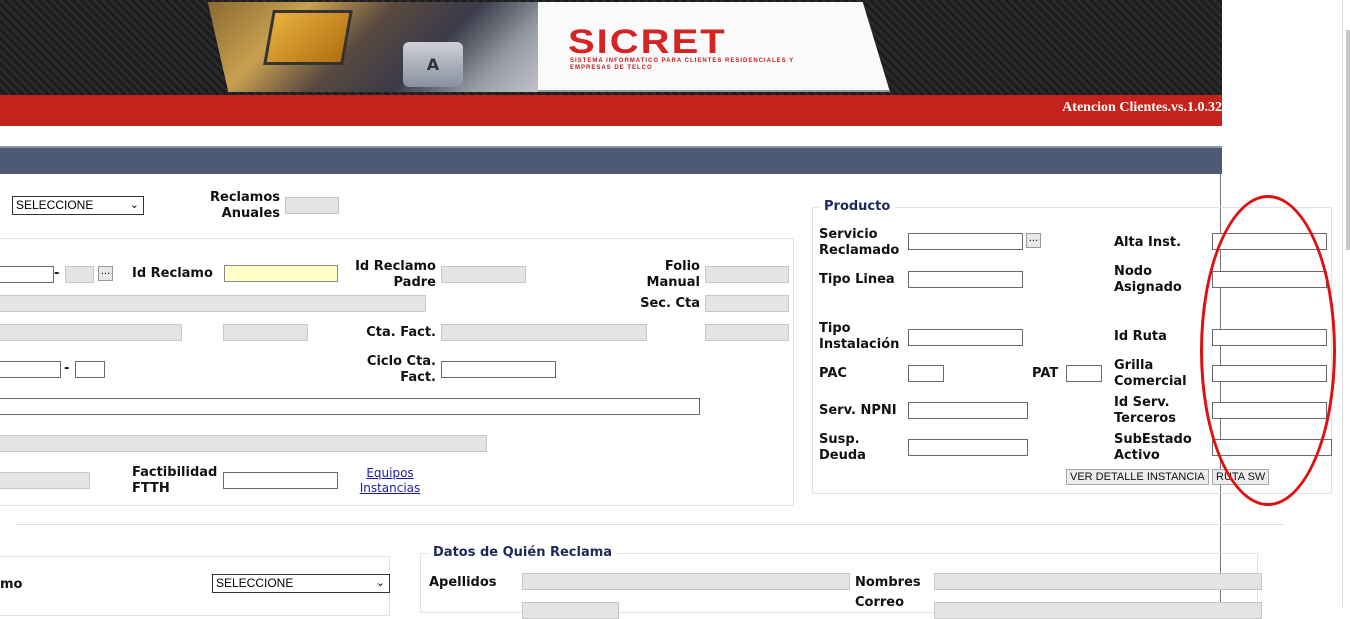 The height and width of the screenshot is (619, 1350). I want to click on susp-deuda-field, so click(968, 447).